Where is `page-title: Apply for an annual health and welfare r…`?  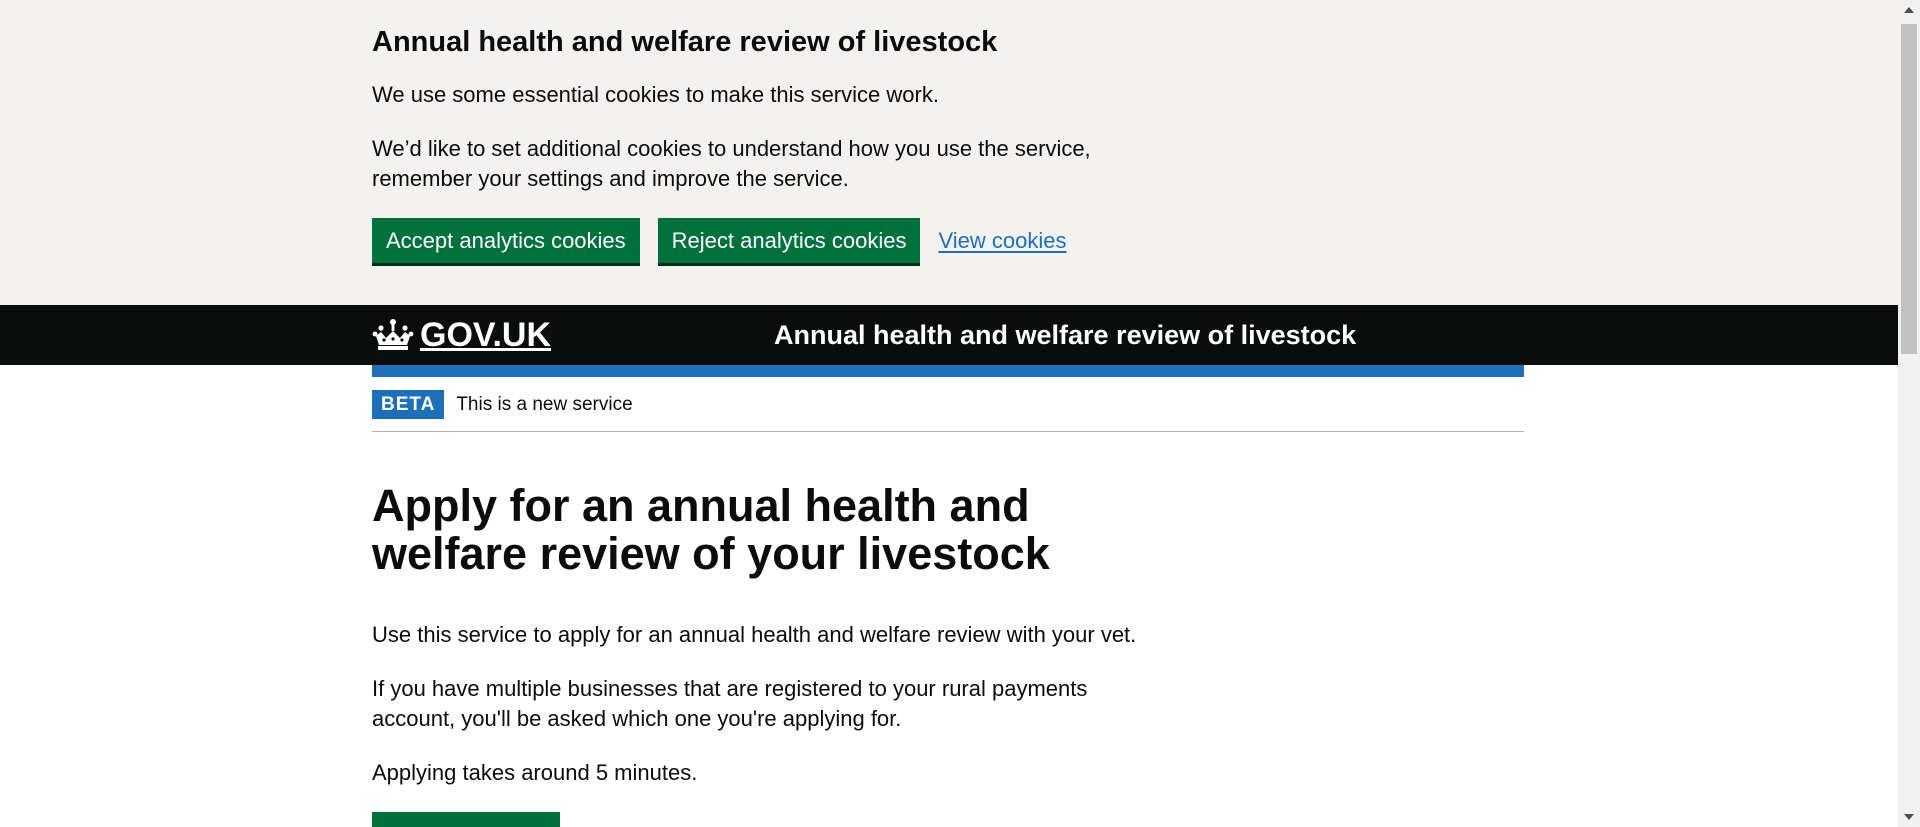 page-title: Apply for an annual health and welfare r… is located at coordinates (711, 529).